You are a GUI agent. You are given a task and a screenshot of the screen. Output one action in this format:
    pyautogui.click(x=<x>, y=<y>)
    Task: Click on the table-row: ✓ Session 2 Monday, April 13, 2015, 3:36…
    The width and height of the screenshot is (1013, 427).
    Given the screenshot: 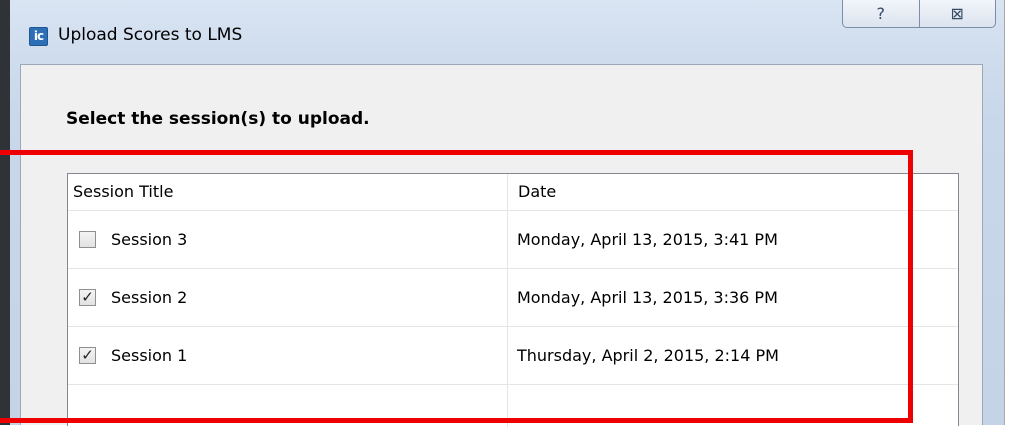 What is the action you would take?
    pyautogui.click(x=513, y=298)
    